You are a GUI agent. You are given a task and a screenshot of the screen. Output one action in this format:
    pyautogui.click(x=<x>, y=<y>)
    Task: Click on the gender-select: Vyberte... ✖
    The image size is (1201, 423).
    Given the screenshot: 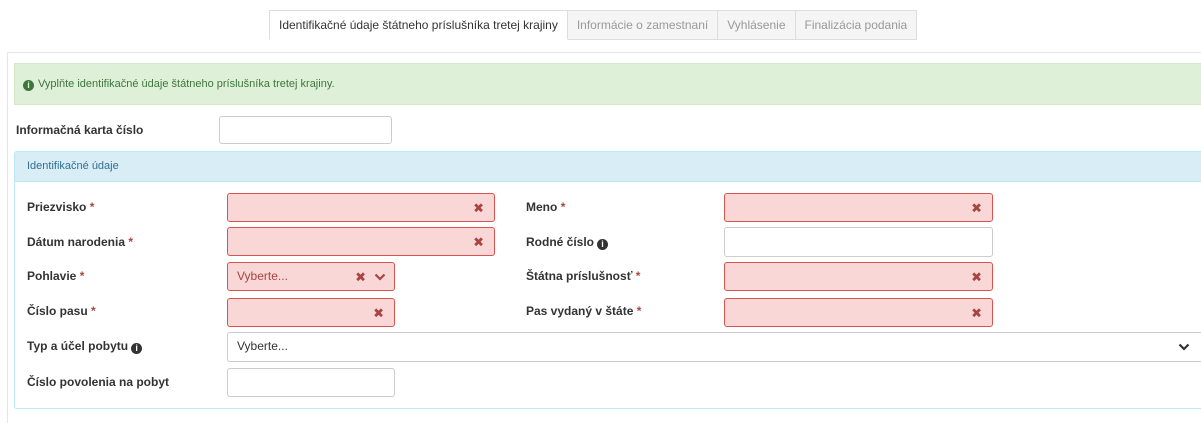 What is the action you would take?
    pyautogui.click(x=311, y=276)
    